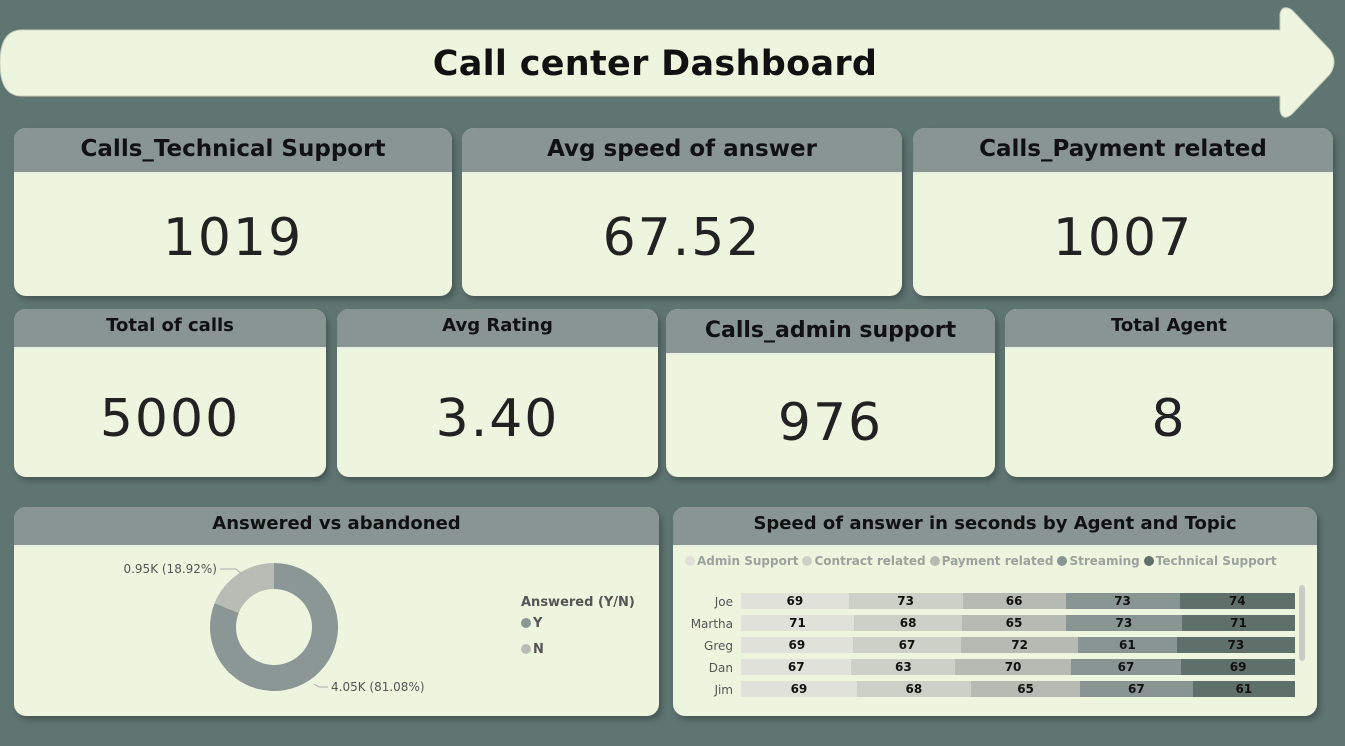 Image resolution: width=1345 pixels, height=746 pixels. Describe the element at coordinates (526, 623) in the screenshot. I see `legend-dot-y-icon` at that location.